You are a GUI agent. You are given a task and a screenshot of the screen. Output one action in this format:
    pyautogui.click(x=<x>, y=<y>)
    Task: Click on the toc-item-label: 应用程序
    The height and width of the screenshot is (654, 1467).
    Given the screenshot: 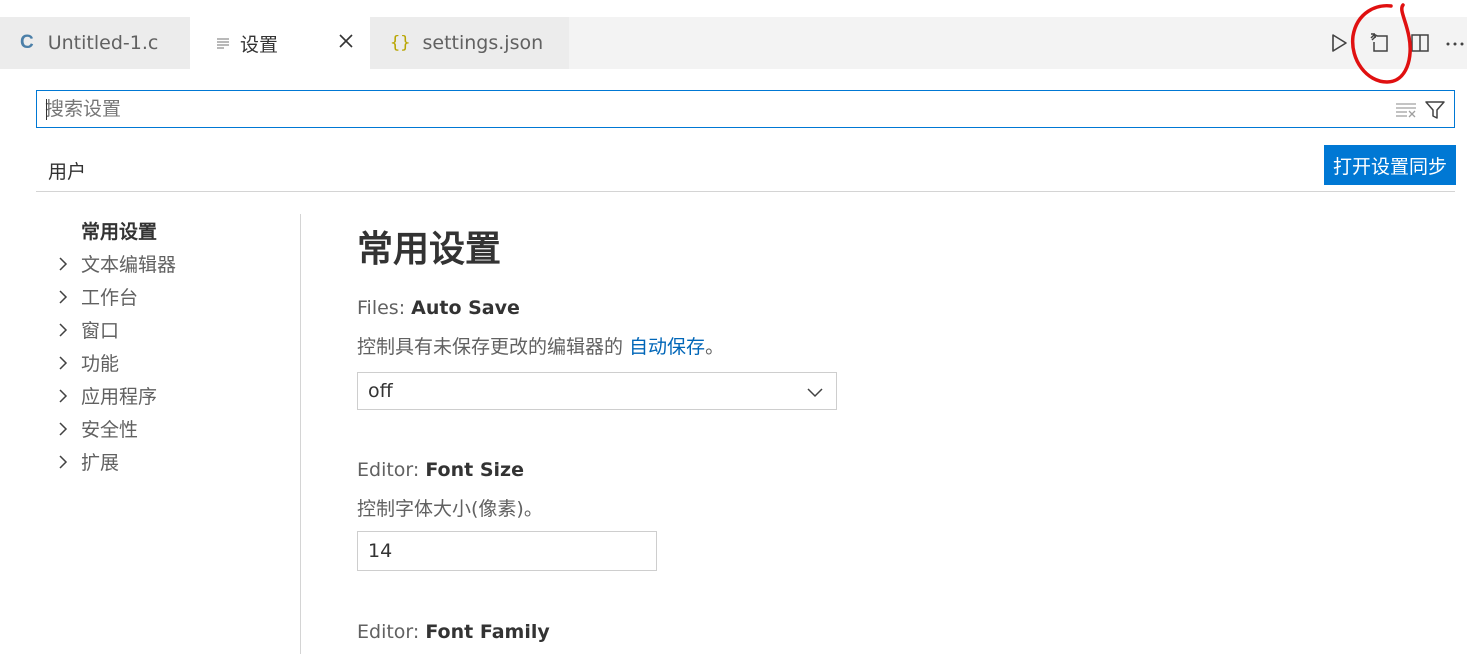 What is the action you would take?
    pyautogui.click(x=119, y=397)
    